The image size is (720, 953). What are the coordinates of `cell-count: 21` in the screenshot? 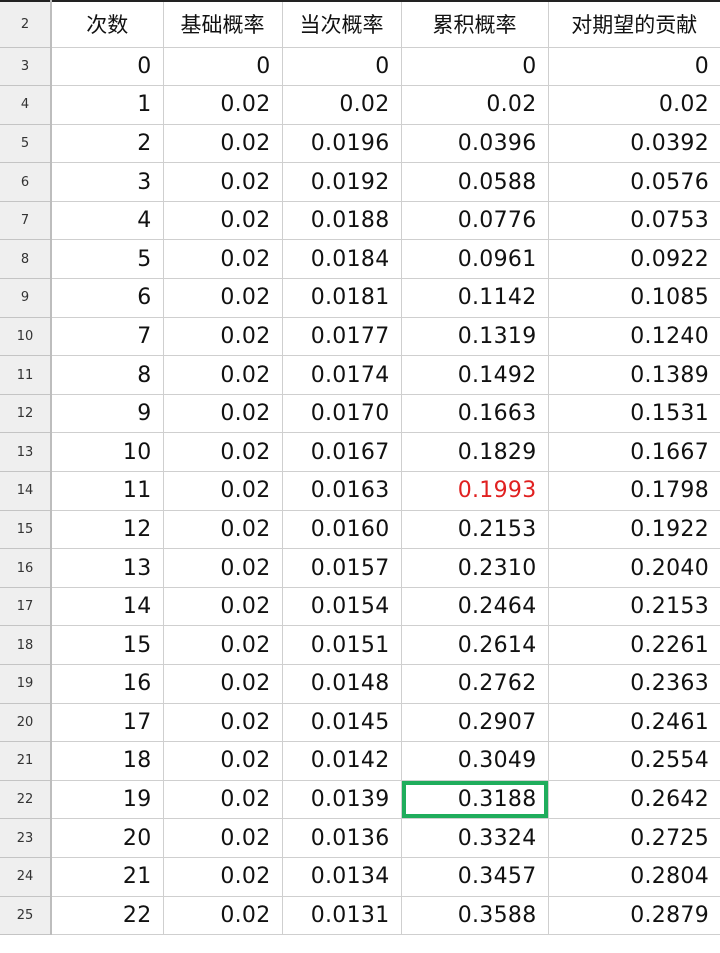 It's located at (107, 877).